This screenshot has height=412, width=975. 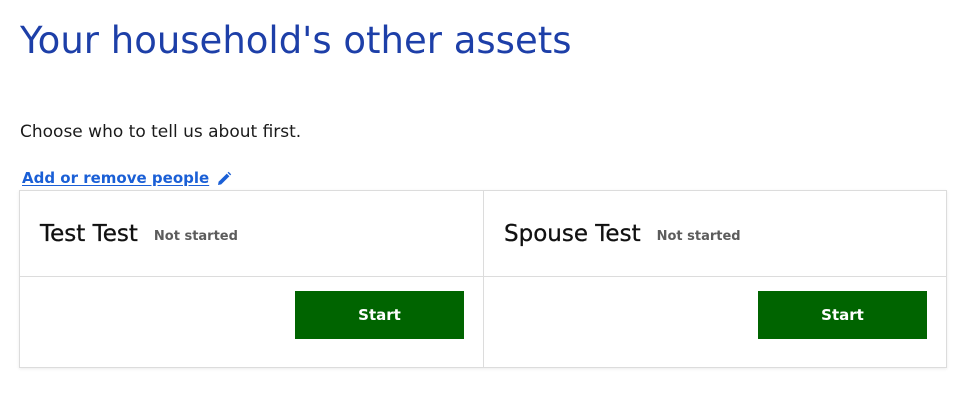 I want to click on person-name: Spouse Test, so click(x=572, y=233).